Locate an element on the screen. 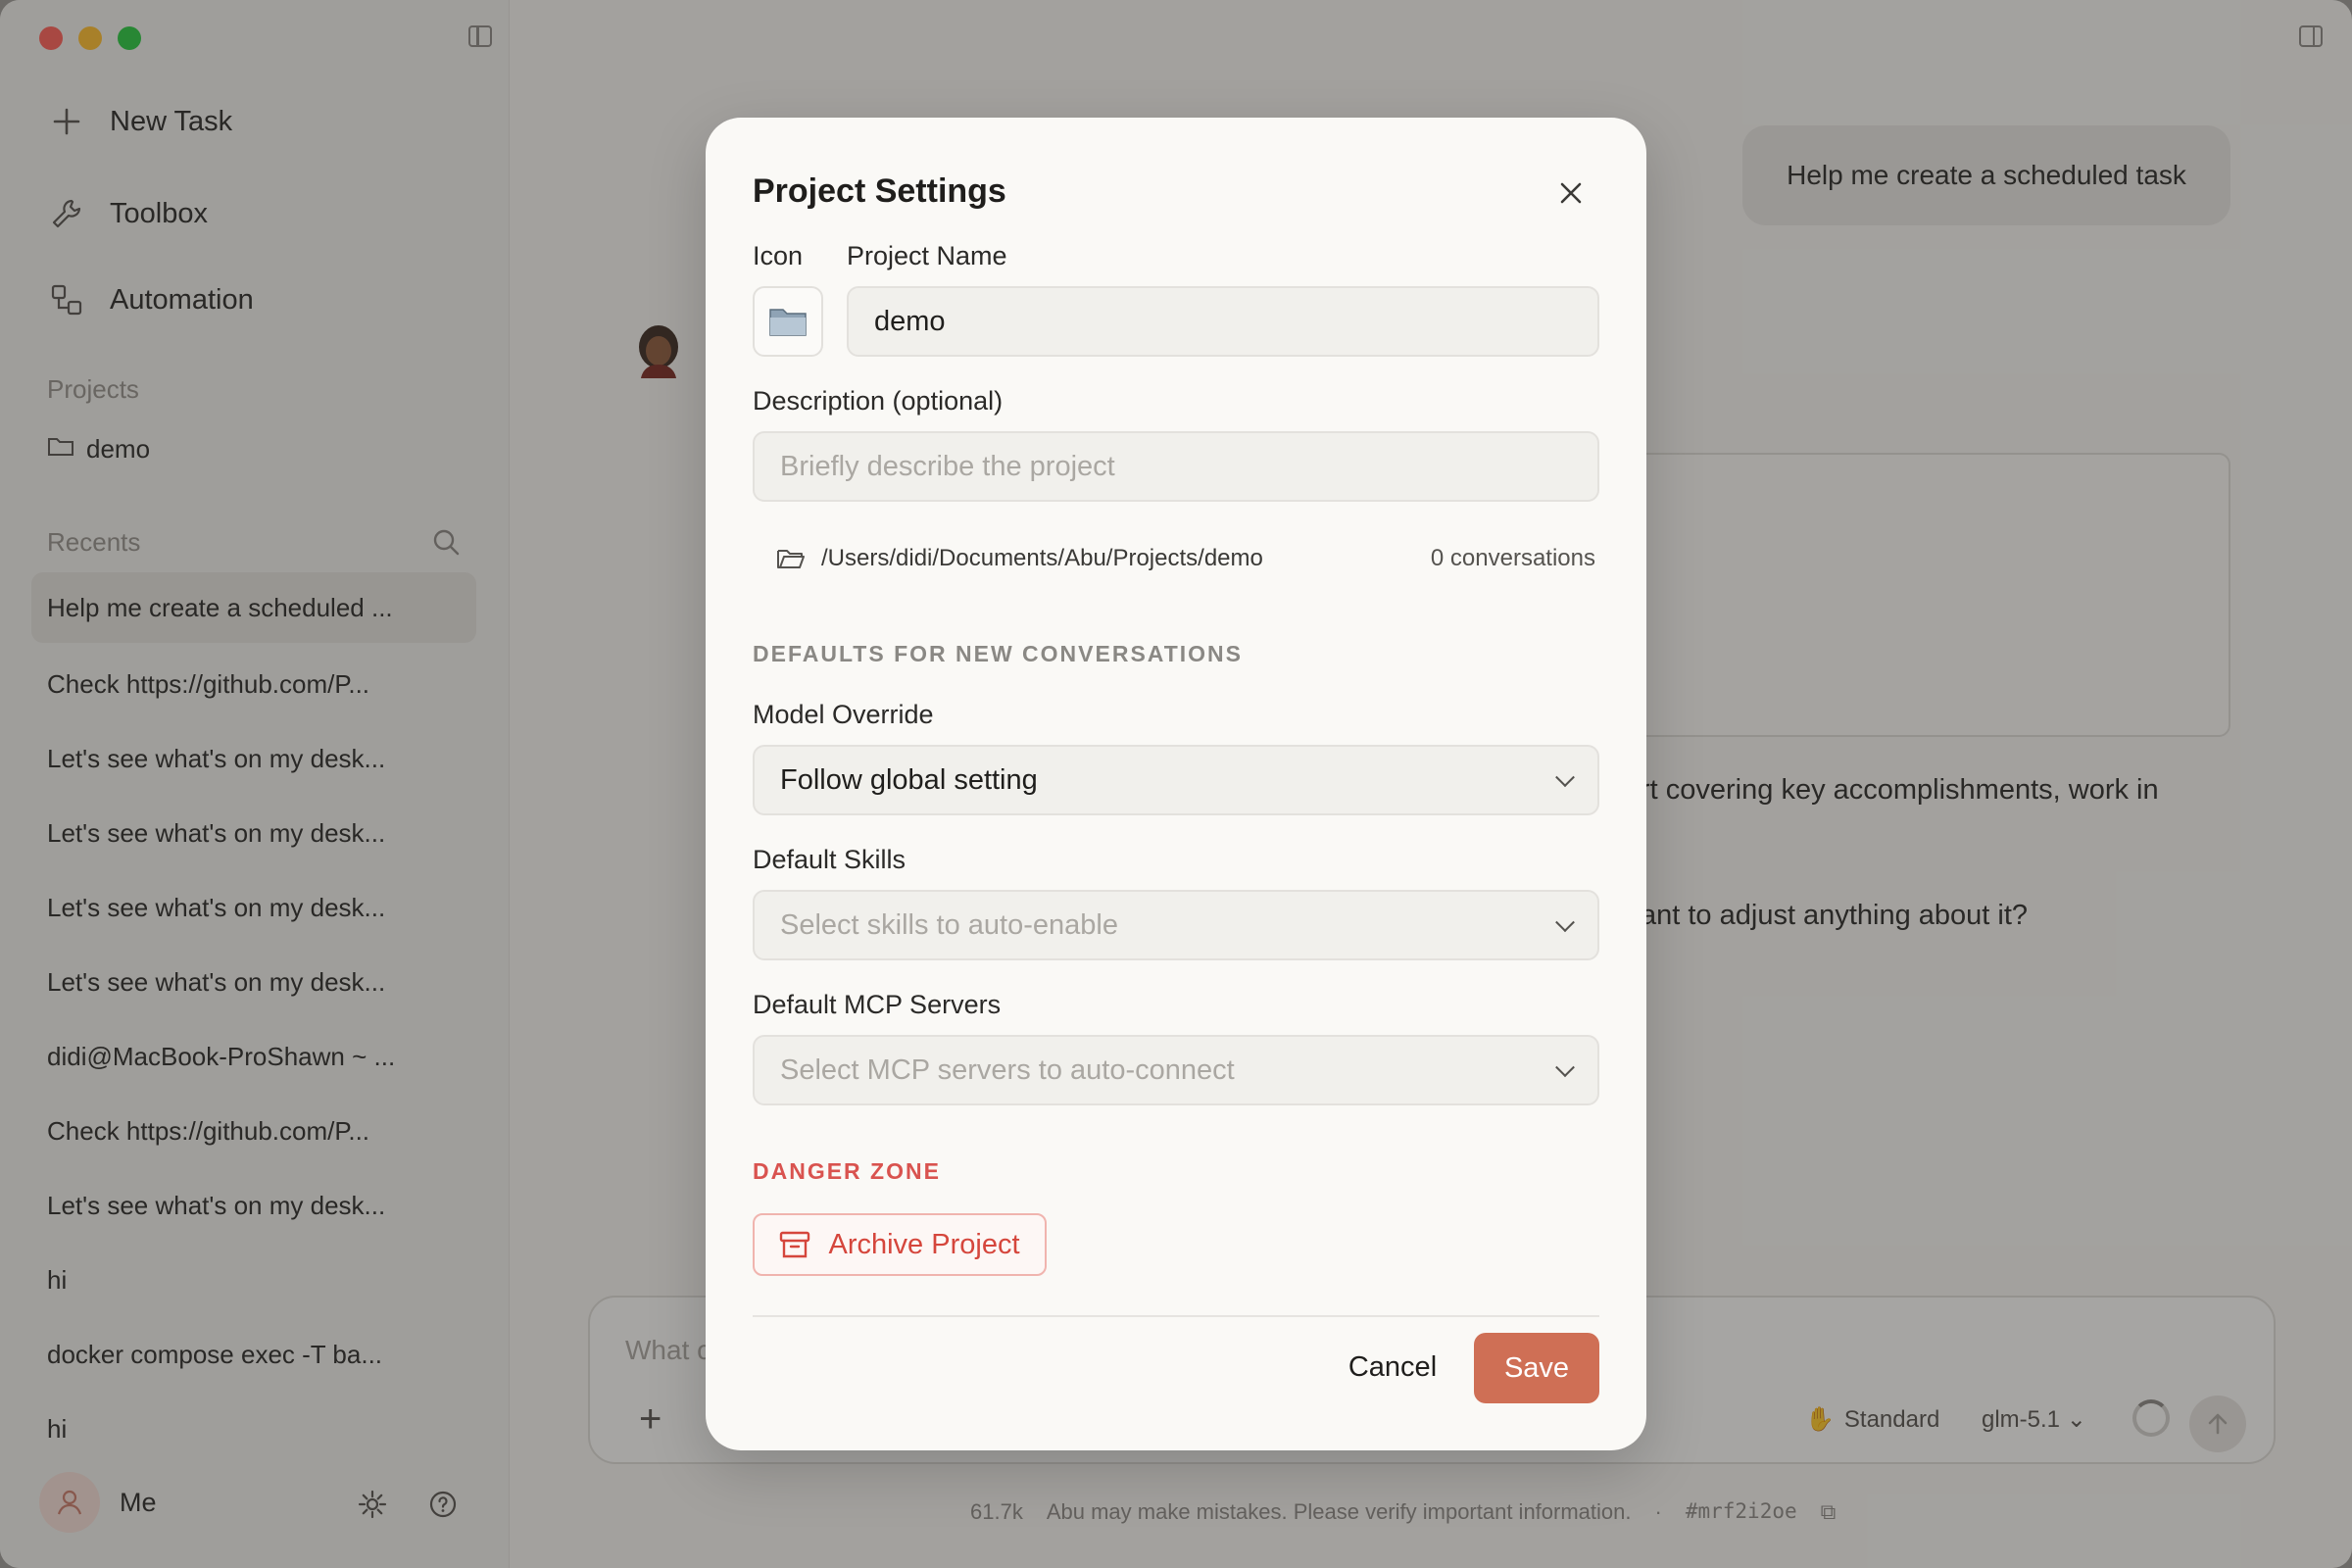 This screenshot has height=1568, width=2352. default-skills-placeholder: Select skills to auto-enable is located at coordinates (949, 924).